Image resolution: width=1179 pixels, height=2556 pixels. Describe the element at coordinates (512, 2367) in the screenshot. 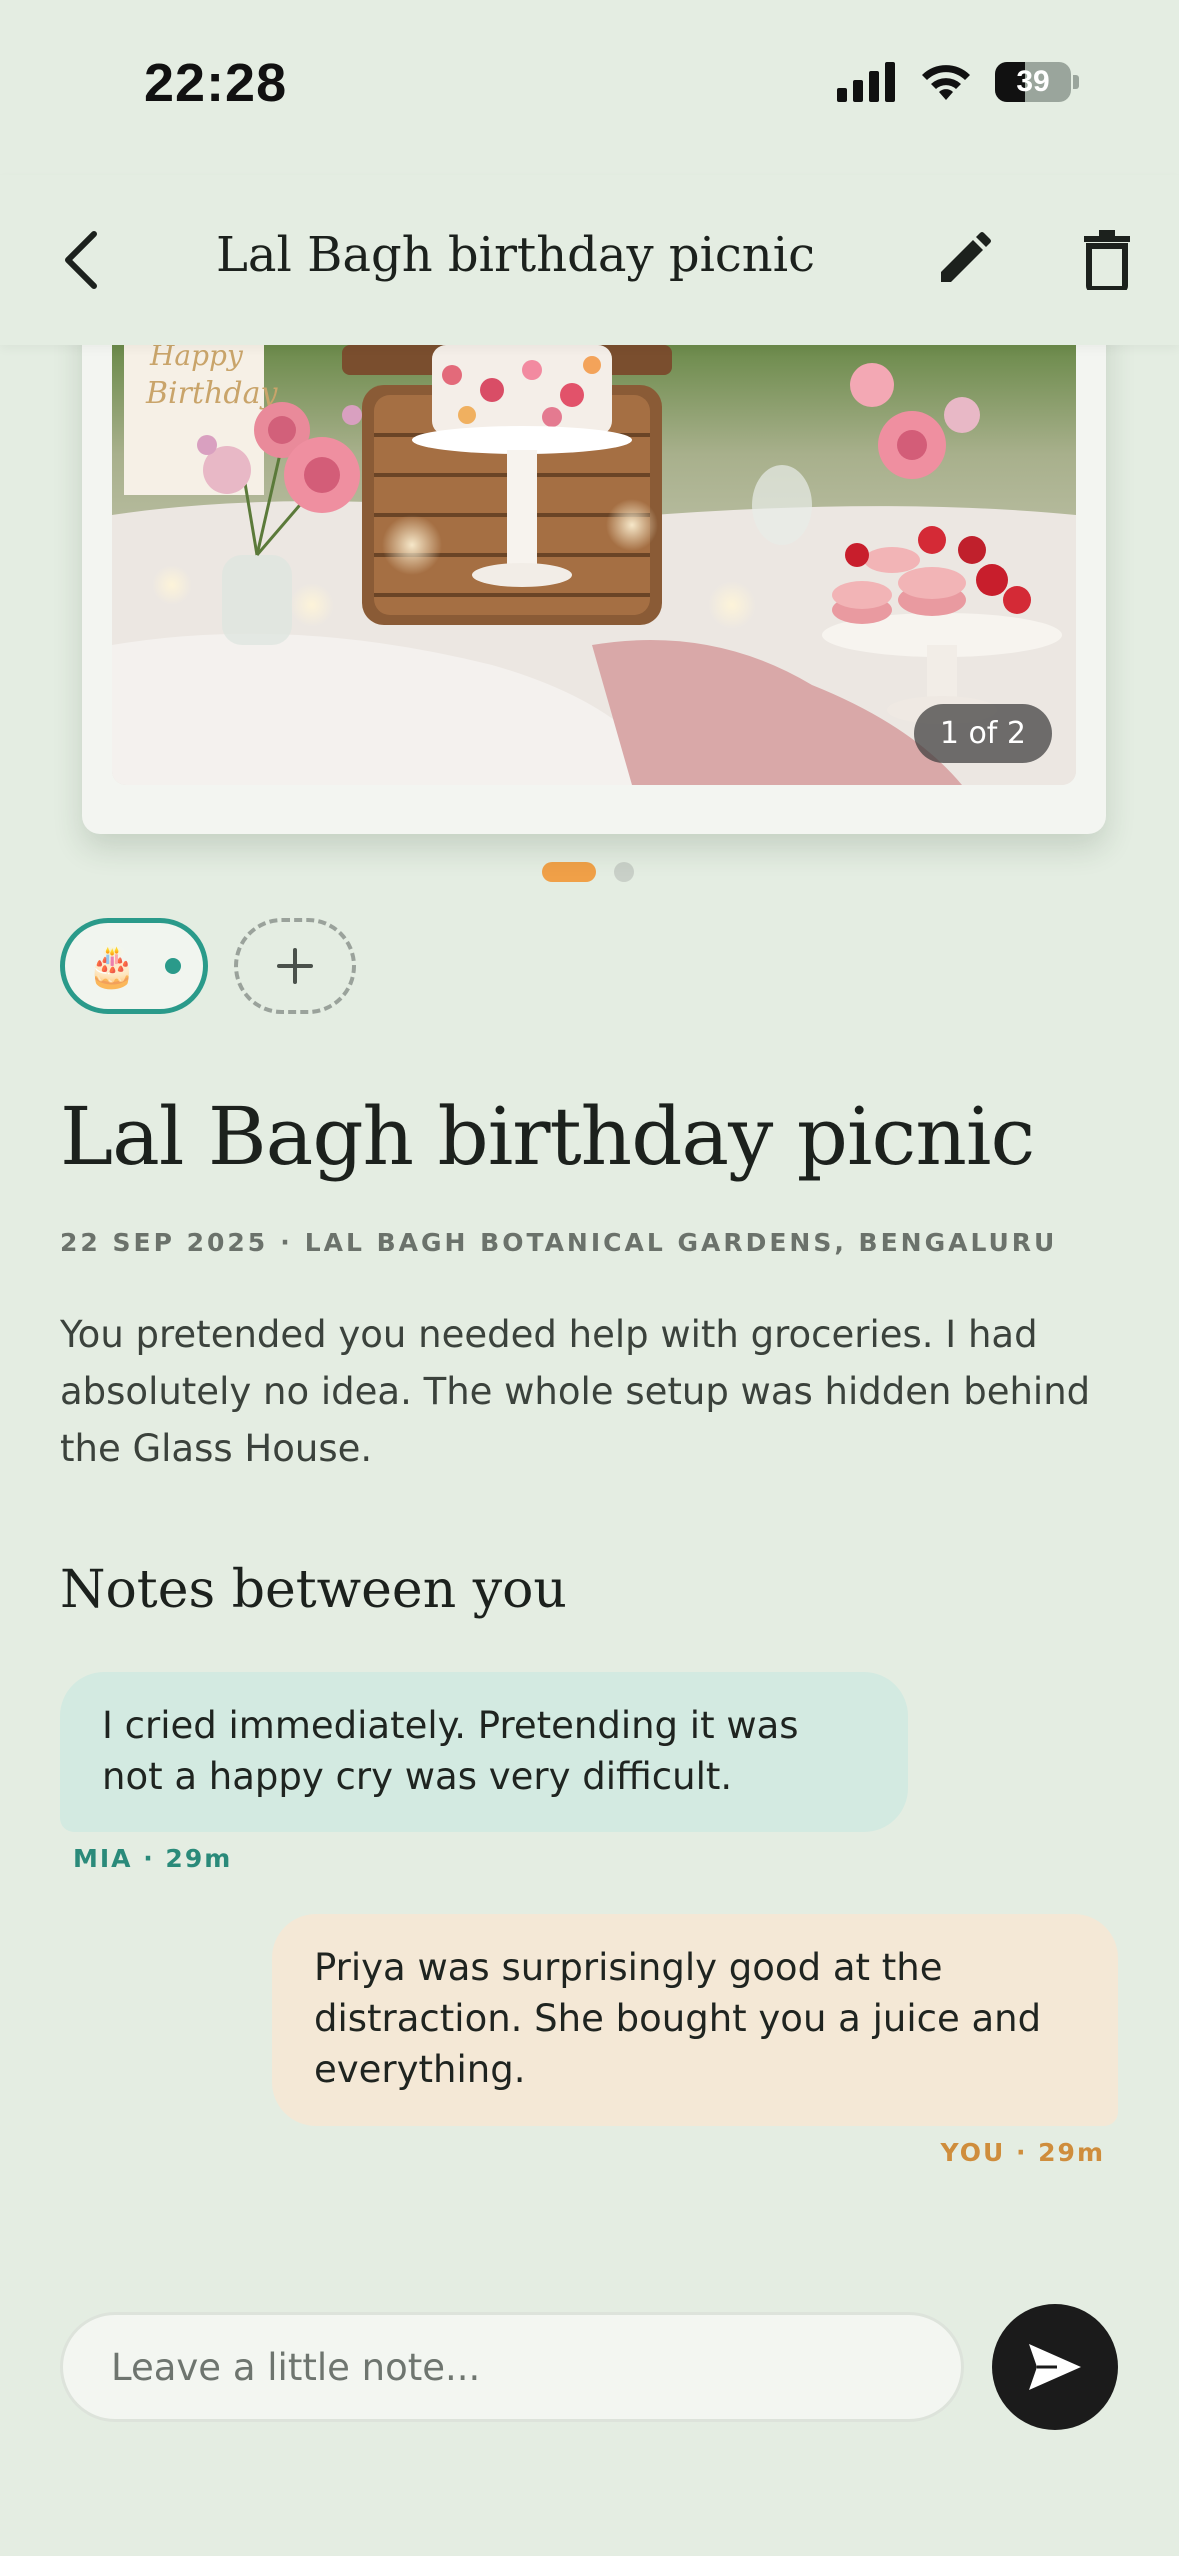

I see `note-input` at that location.